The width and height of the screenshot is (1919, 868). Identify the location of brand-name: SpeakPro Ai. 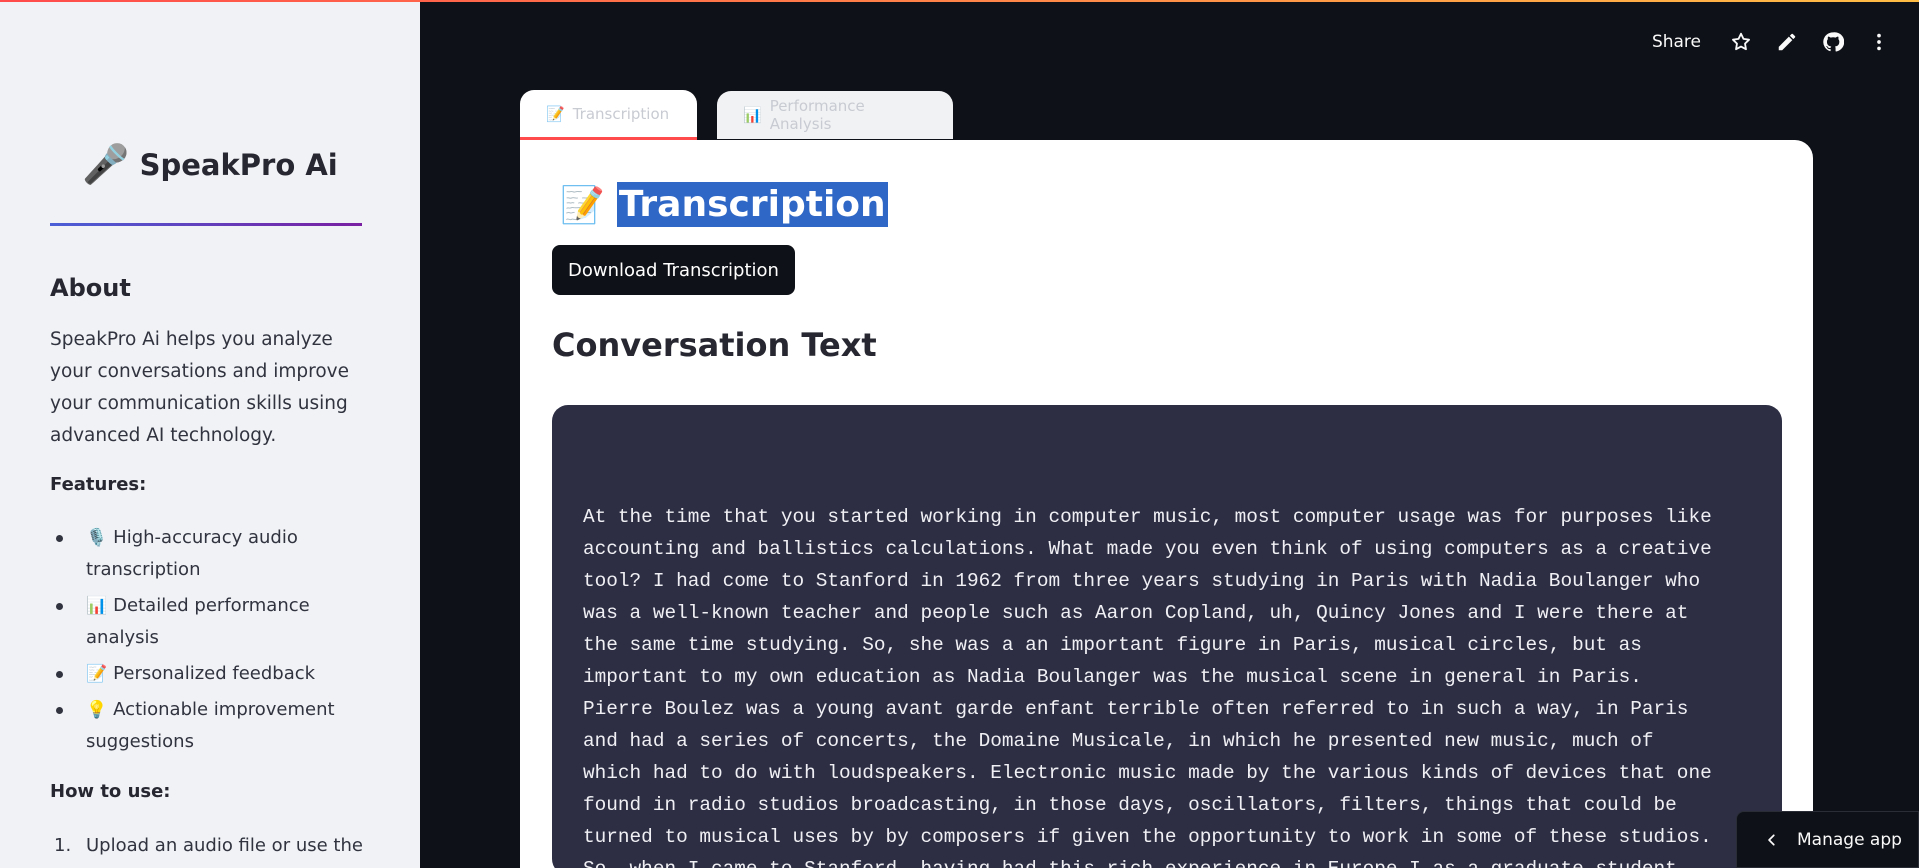
(238, 165).